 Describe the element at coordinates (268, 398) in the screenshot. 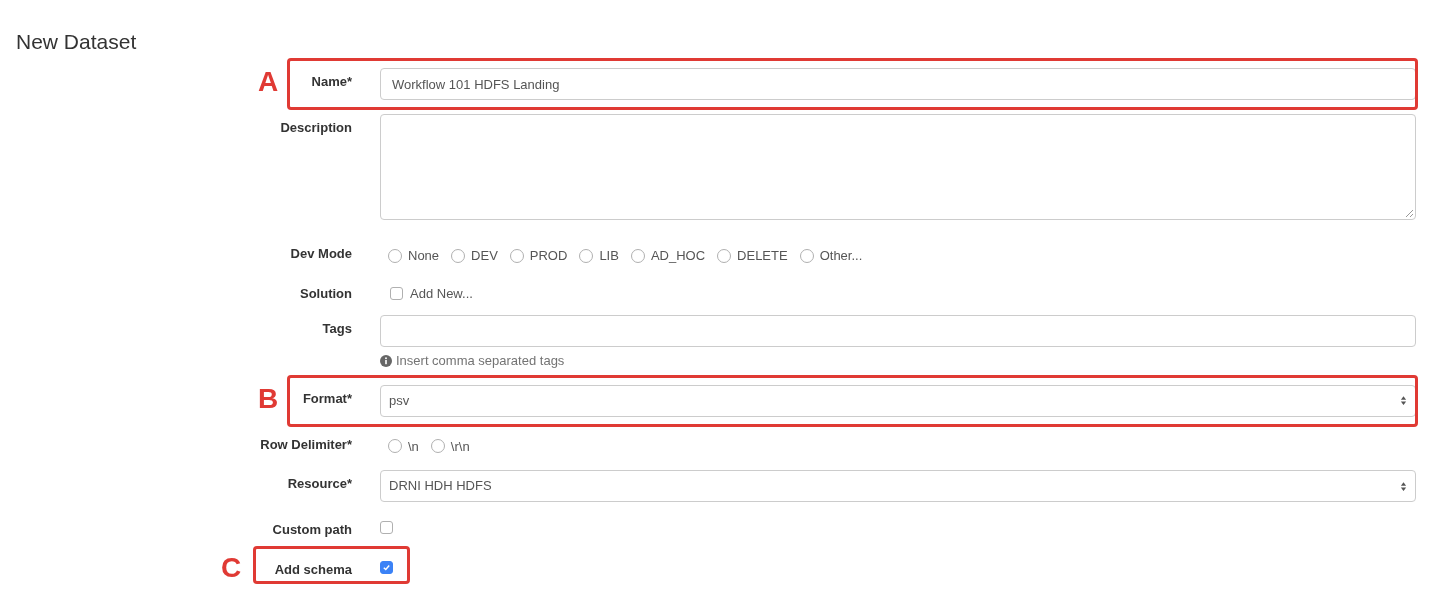

I see `callout-letter: B` at that location.